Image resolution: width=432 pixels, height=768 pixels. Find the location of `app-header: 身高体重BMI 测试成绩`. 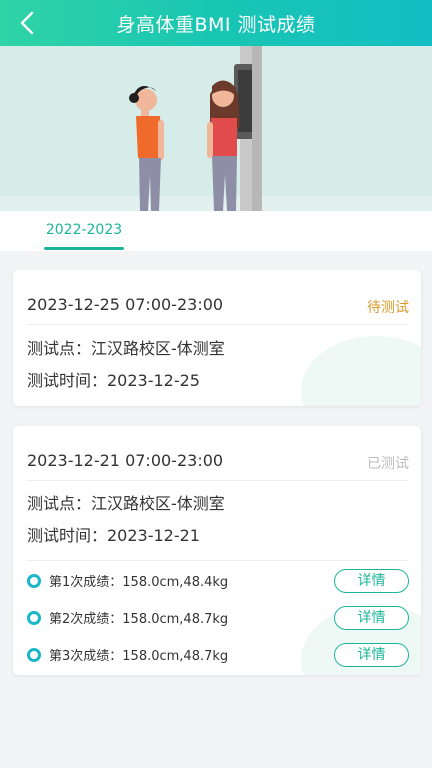

app-header: 身高体重BMI 测试成绩 is located at coordinates (216, 23).